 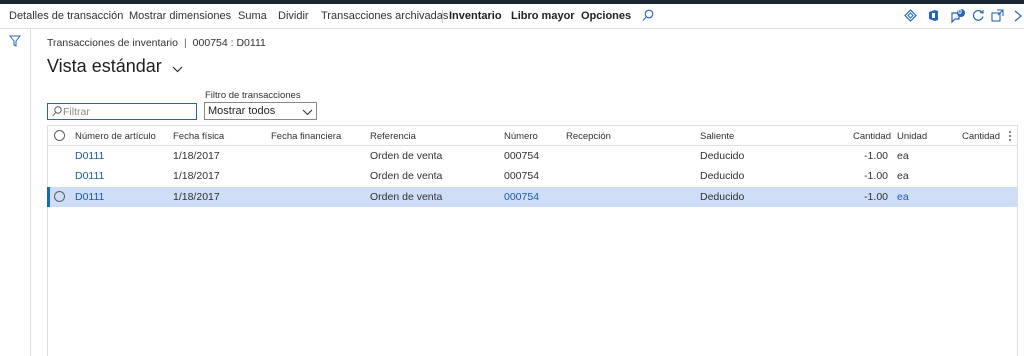 I want to click on column-header-receipt: Recepción, so click(x=588, y=136).